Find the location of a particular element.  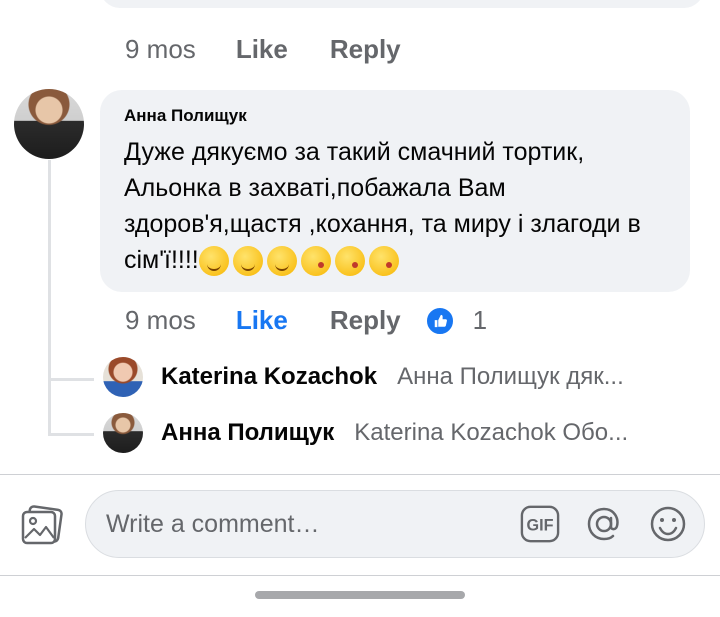

reaction-summary: 1 is located at coordinates (456, 320).